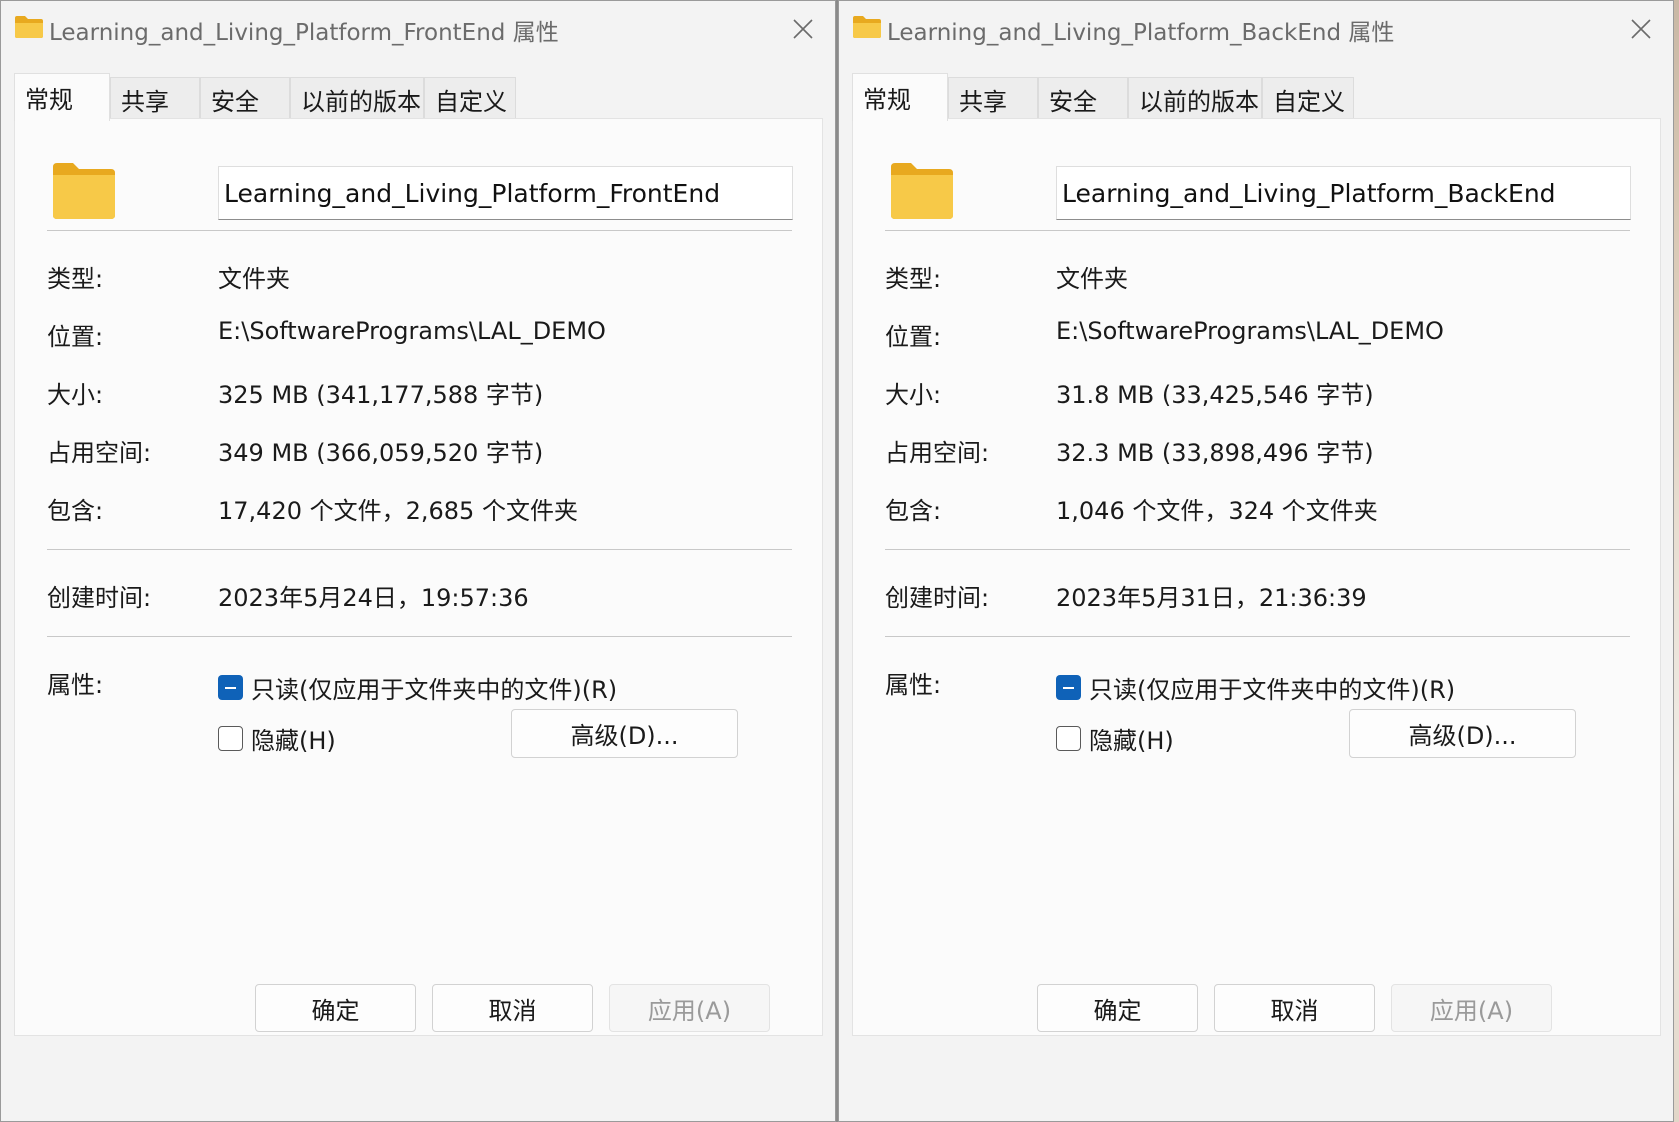 Image resolution: width=1679 pixels, height=1122 pixels. I want to click on title-bar: Learning_and_Living_Platform_FrontEnd 属性, so click(418, 29).